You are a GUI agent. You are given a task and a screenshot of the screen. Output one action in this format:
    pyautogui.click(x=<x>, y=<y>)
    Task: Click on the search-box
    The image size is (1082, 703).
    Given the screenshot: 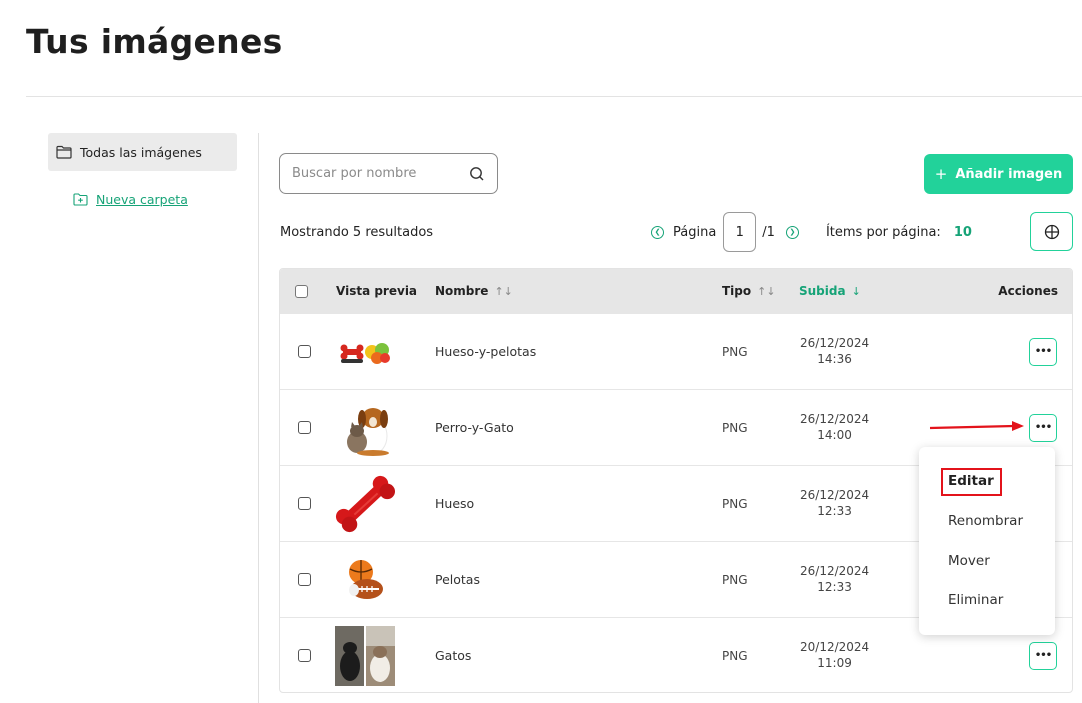 What is the action you would take?
    pyautogui.click(x=388, y=173)
    